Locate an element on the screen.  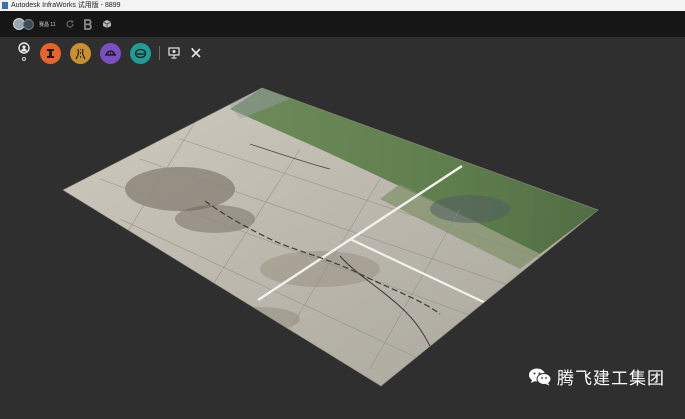
user-account-button: 赛昌 11 is located at coordinates (34, 24).